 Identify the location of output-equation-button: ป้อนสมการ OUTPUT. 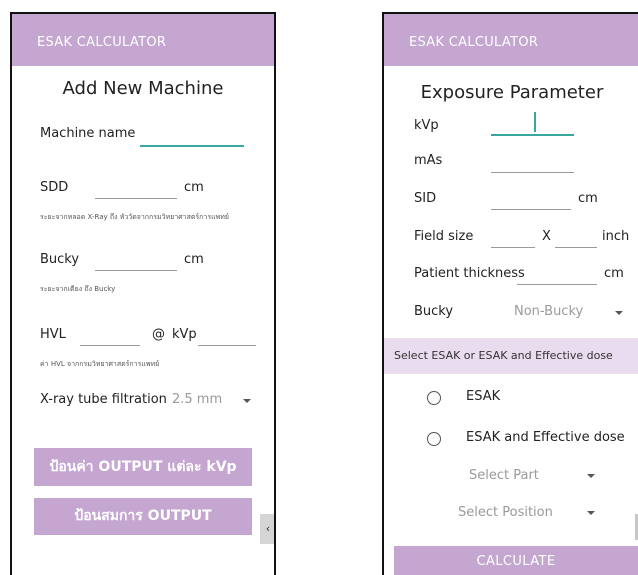
(143, 516).